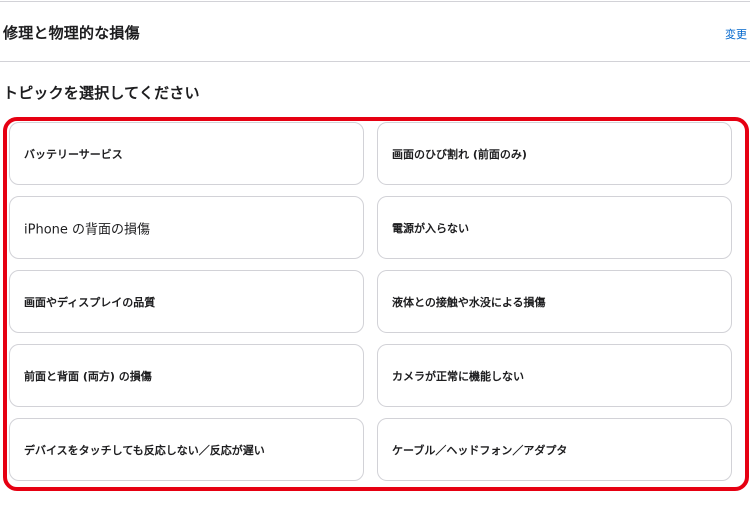 The image size is (750, 510). Describe the element at coordinates (186, 227) in the screenshot. I see `topic-card-back-damage: iPhone の背面の損傷` at that location.